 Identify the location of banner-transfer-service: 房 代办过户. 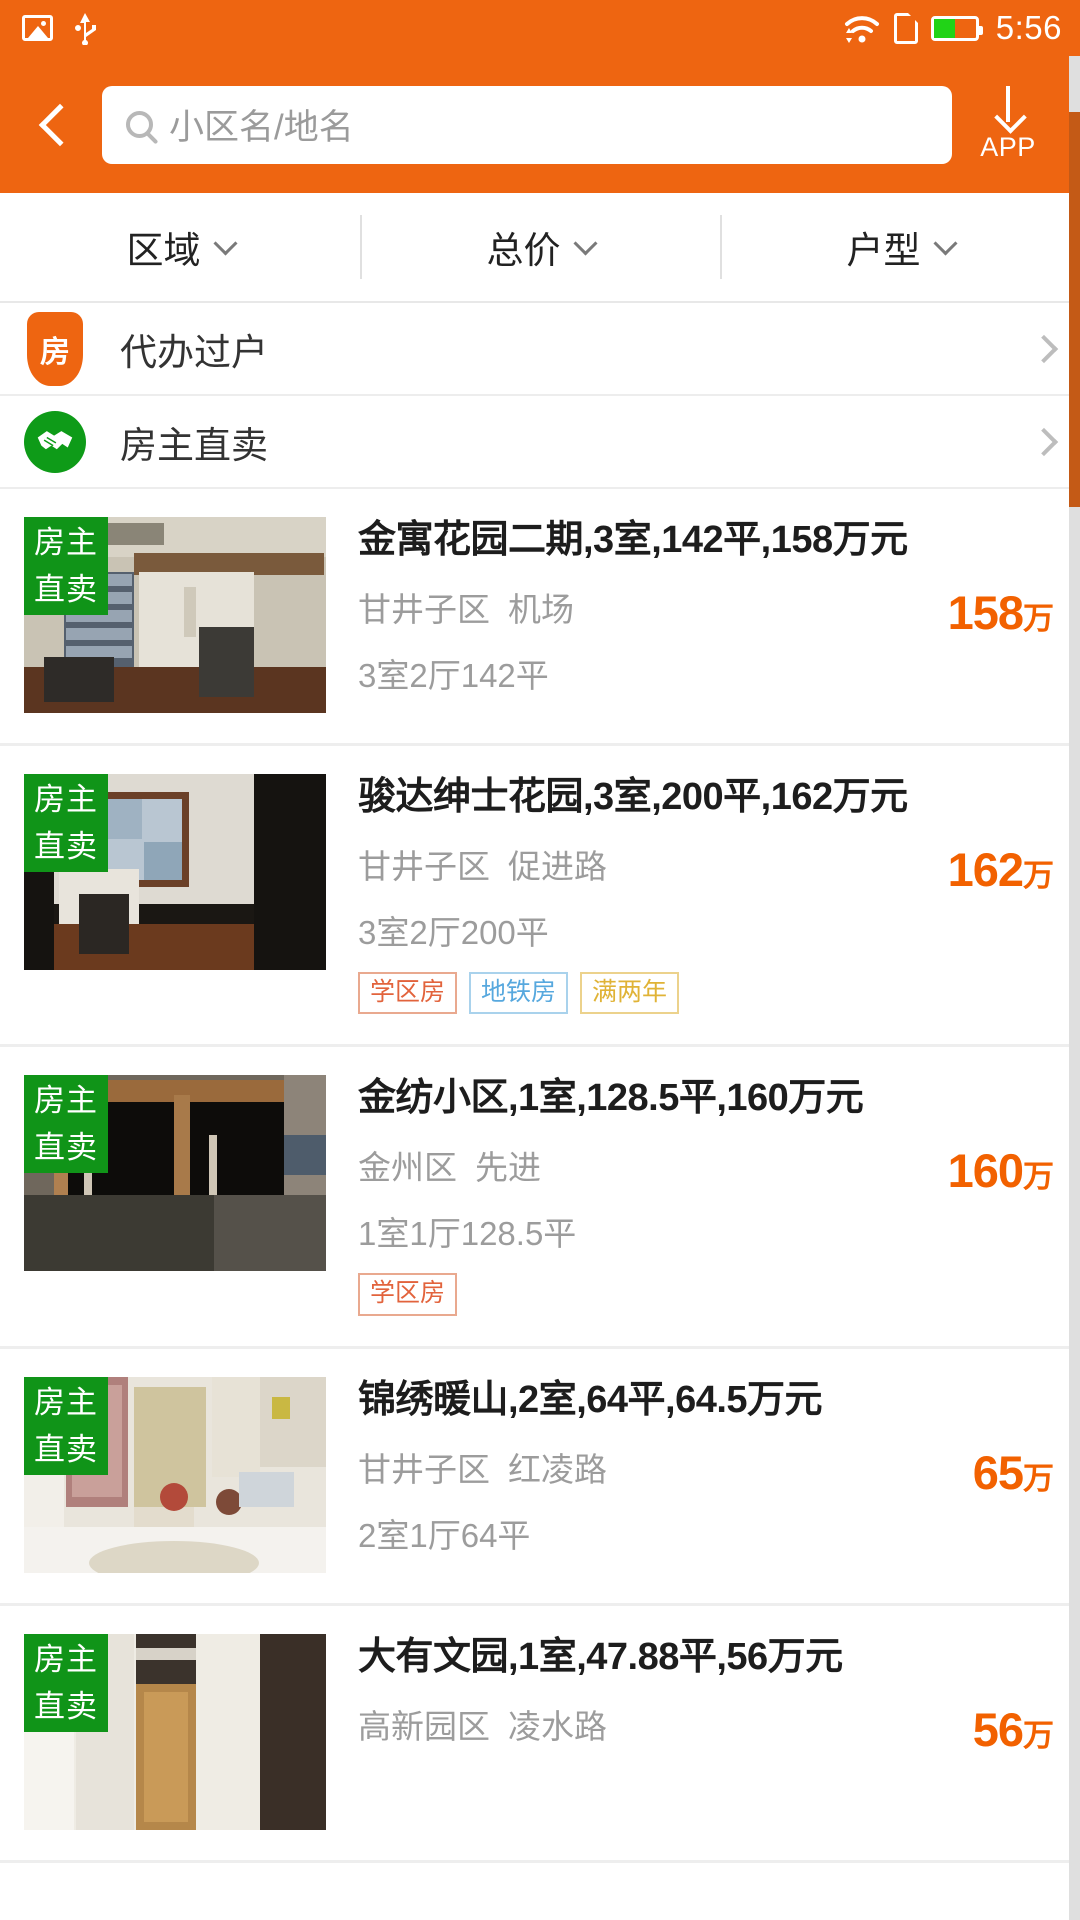
(540, 349).